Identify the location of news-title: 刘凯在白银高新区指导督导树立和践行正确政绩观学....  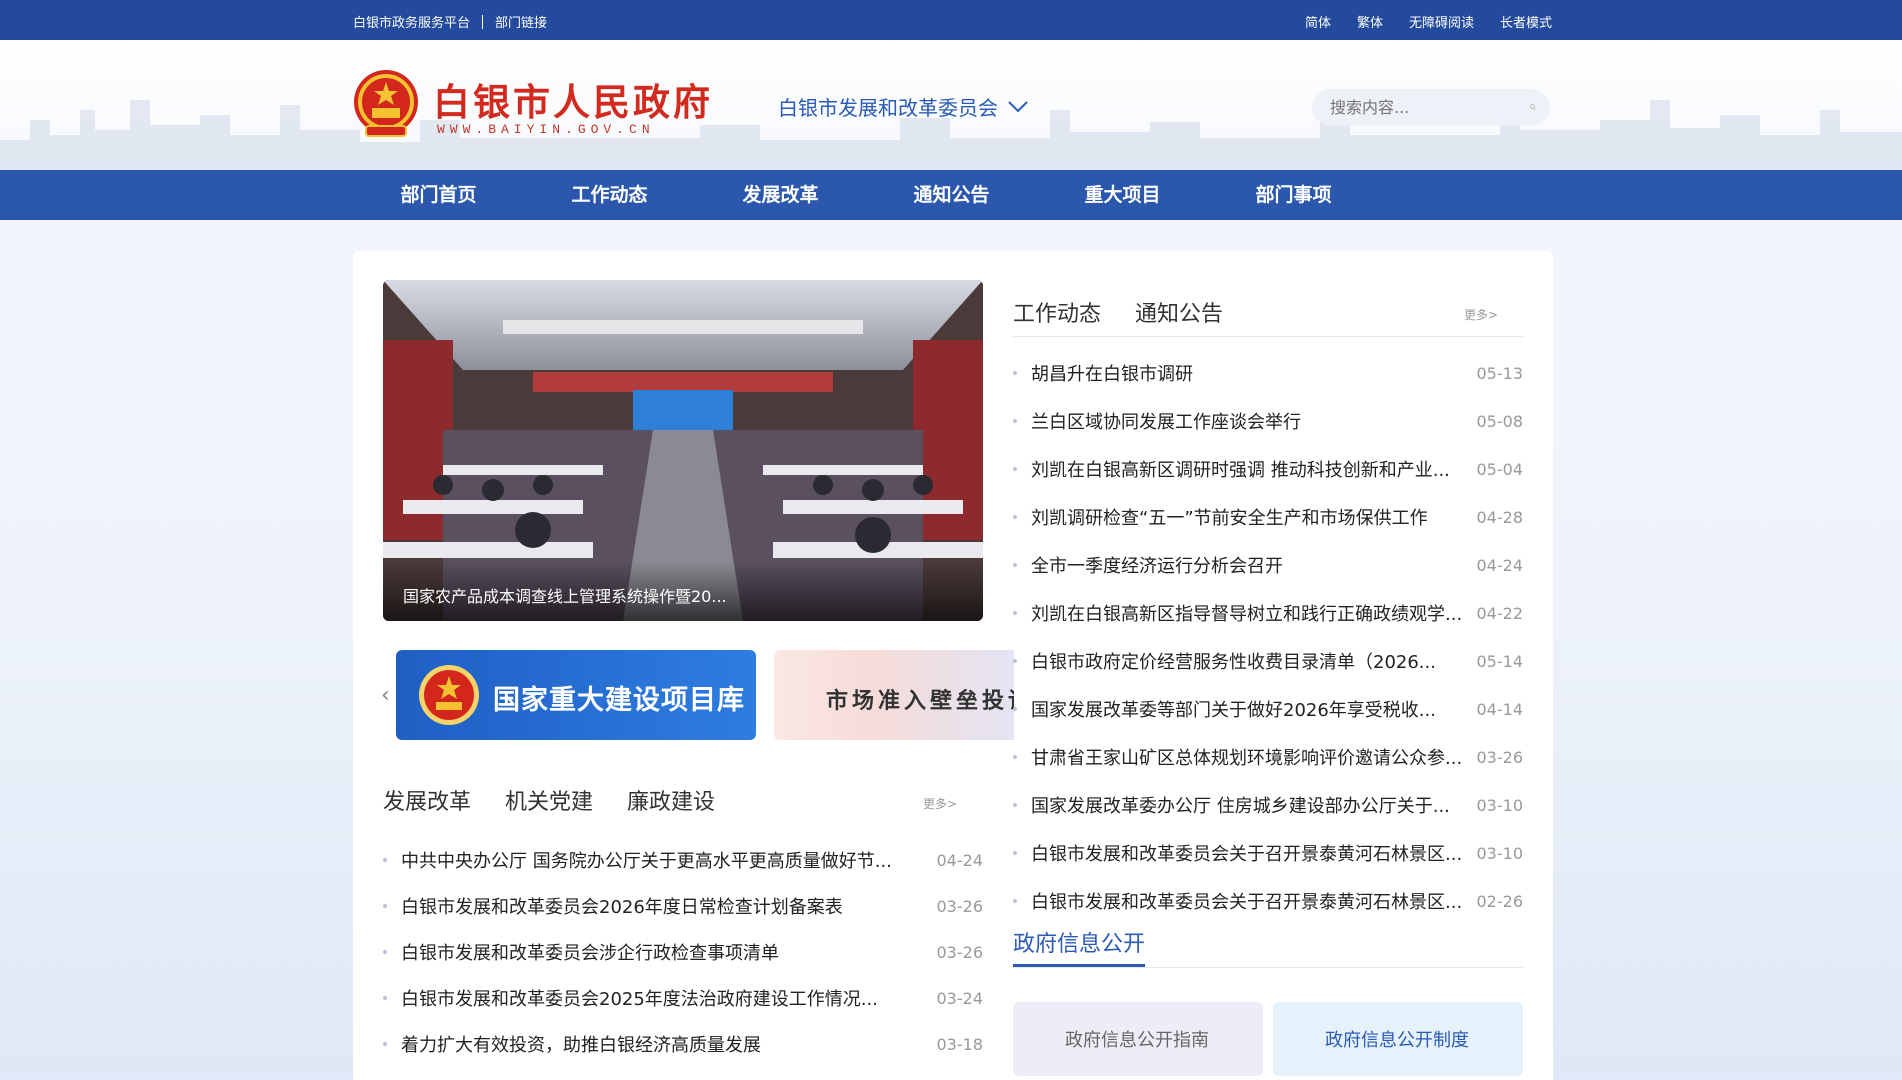
(1247, 613).